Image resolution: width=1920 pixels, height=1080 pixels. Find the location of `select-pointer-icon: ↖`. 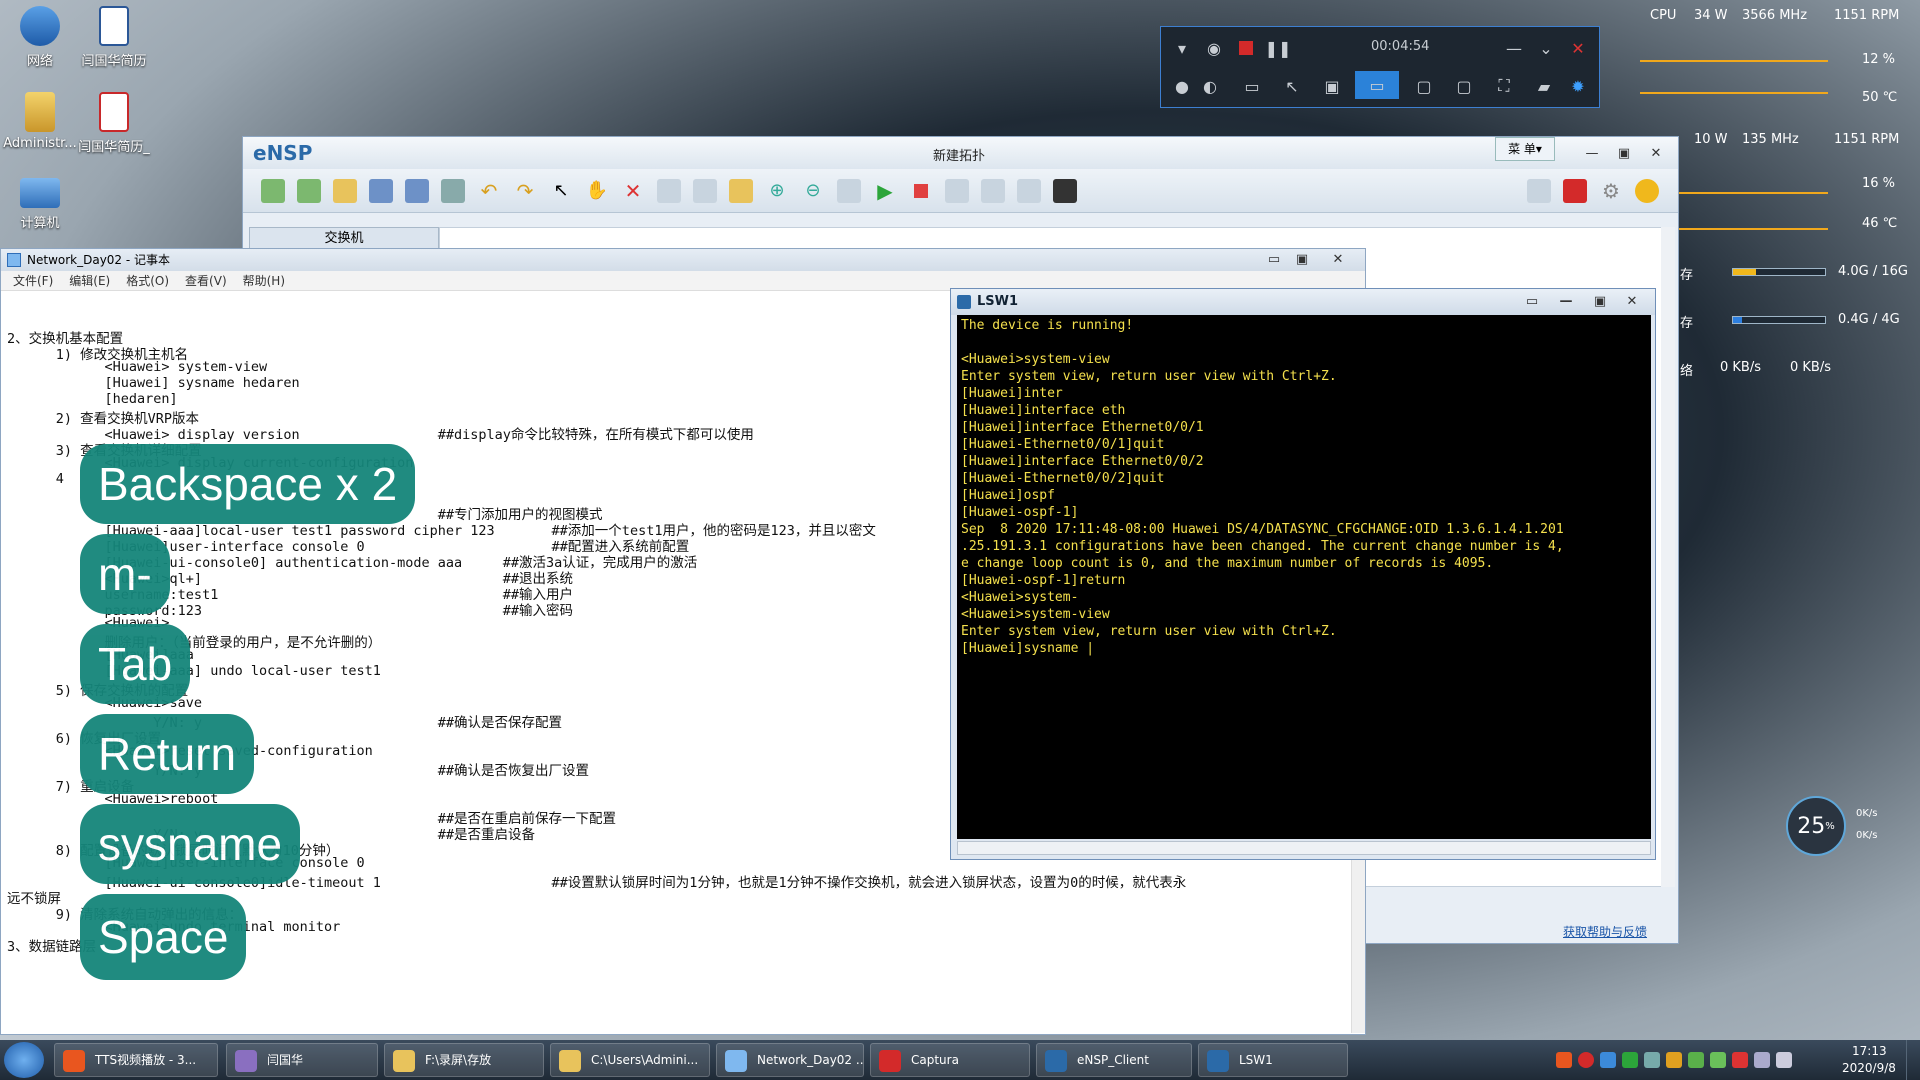

select-pointer-icon: ↖ is located at coordinates (561, 191).